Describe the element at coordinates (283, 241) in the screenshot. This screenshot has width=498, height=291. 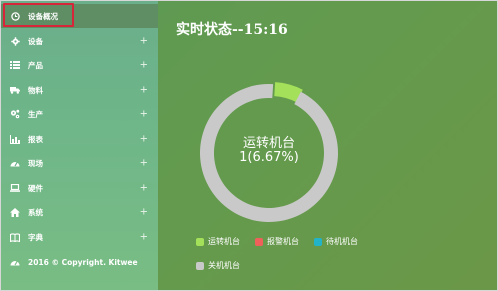
I see `legend-label: 报警机台` at that location.